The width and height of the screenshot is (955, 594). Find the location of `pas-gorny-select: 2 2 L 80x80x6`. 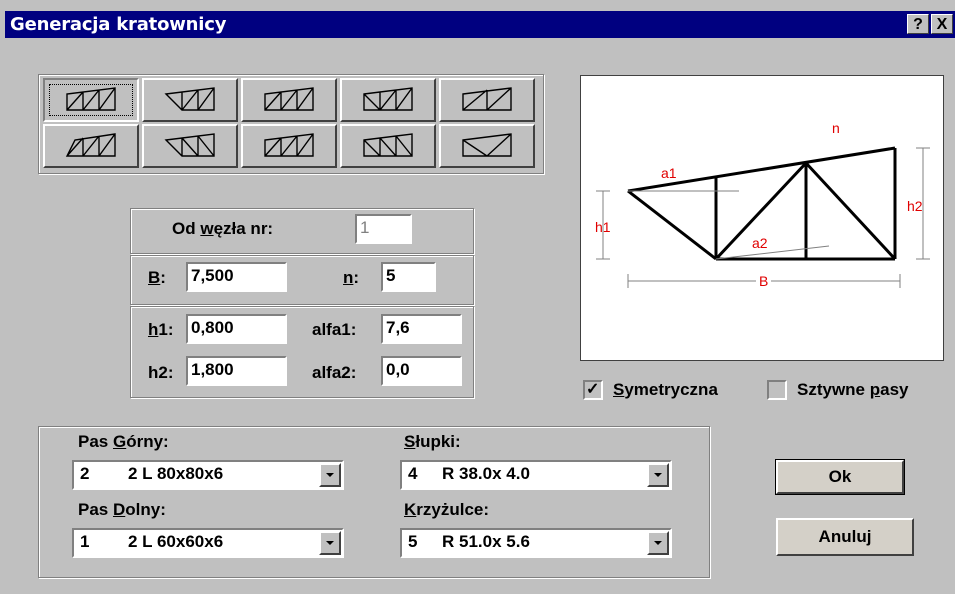

pas-gorny-select: 2 2 L 80x80x6 is located at coordinates (208, 475).